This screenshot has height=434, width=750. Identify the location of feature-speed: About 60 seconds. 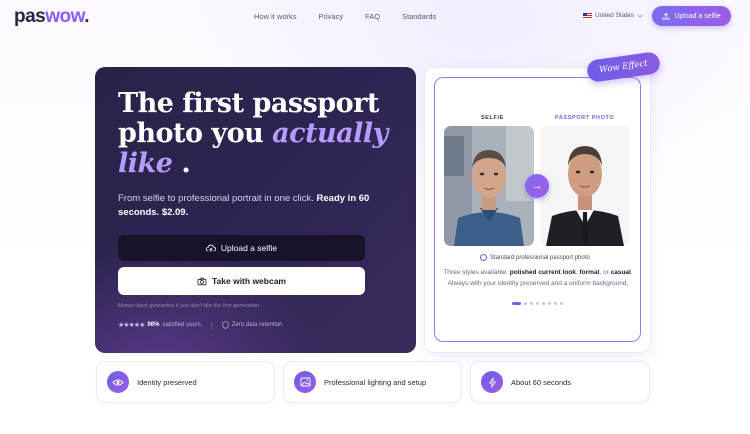
(560, 382).